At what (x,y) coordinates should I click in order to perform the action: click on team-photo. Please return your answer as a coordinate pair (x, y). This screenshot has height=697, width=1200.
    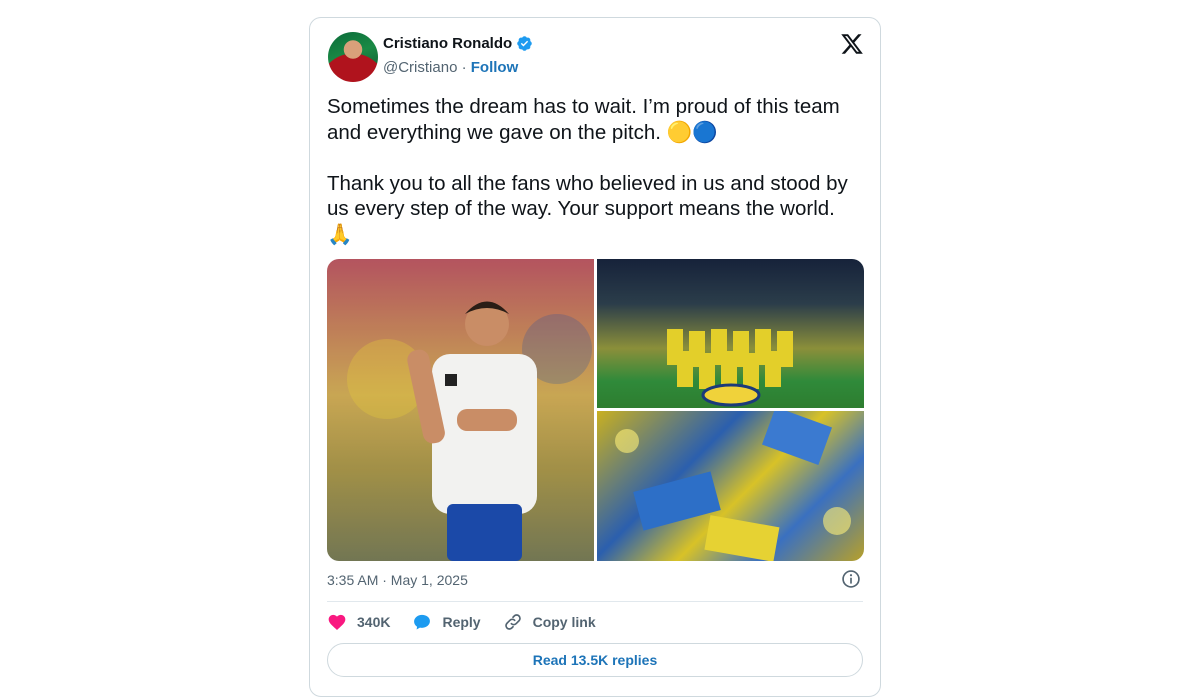
    Looking at the image, I should click on (730, 333).